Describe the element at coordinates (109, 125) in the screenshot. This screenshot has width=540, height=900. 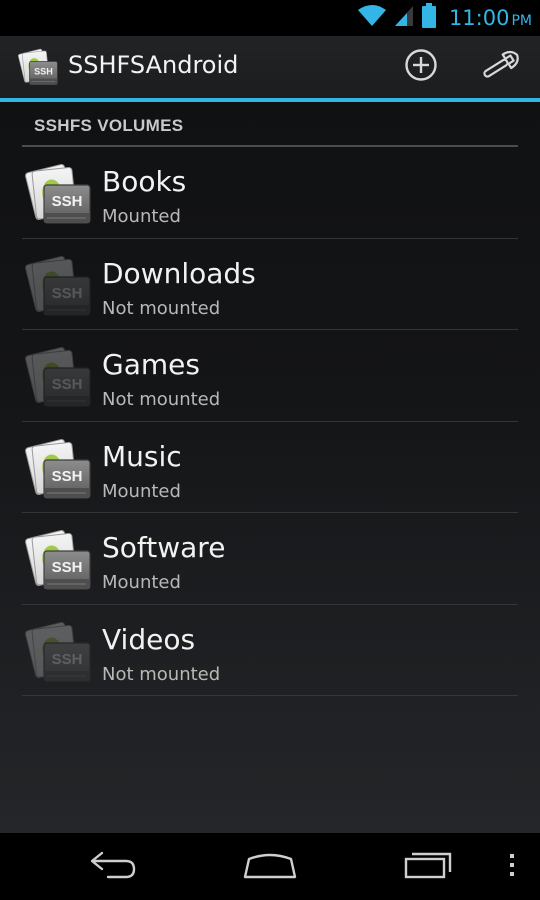
I see `section-header: SSHFS VOLUMES` at that location.